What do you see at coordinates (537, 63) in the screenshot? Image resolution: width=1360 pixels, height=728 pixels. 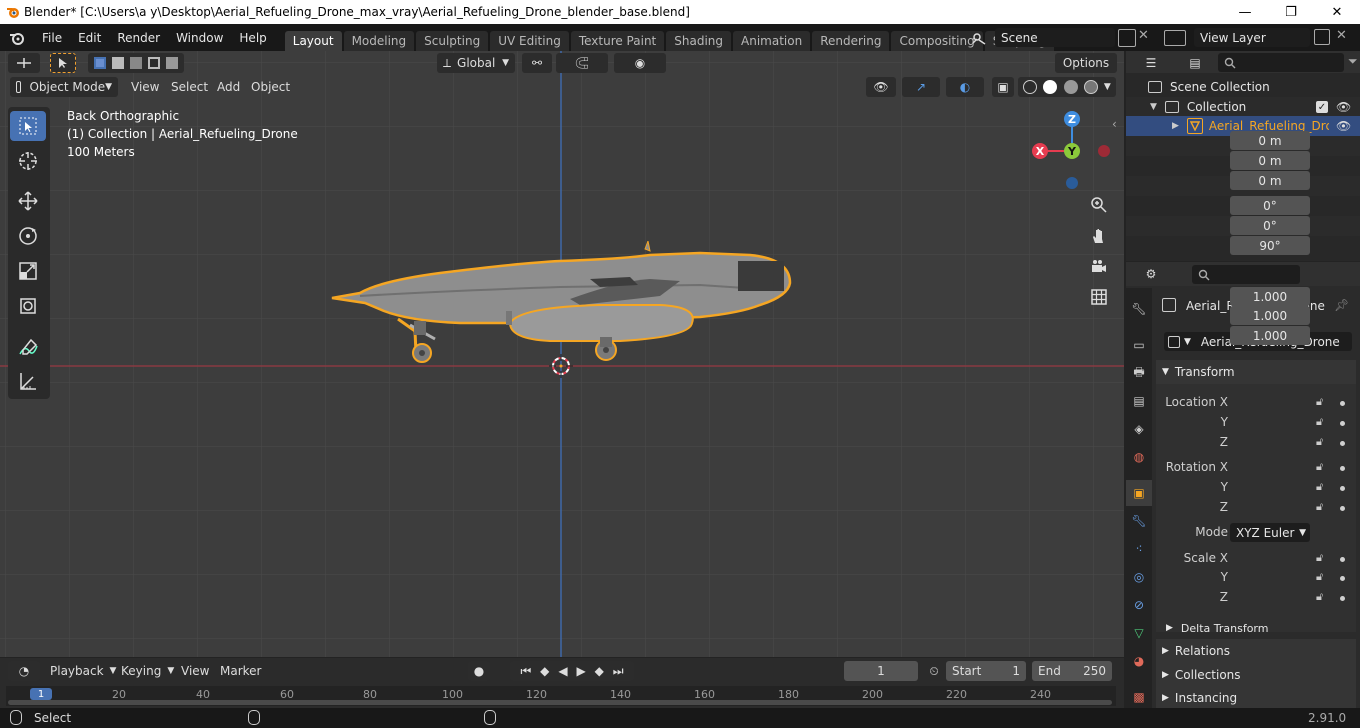 I see `pivot-point-icon: ⚯` at bounding box center [537, 63].